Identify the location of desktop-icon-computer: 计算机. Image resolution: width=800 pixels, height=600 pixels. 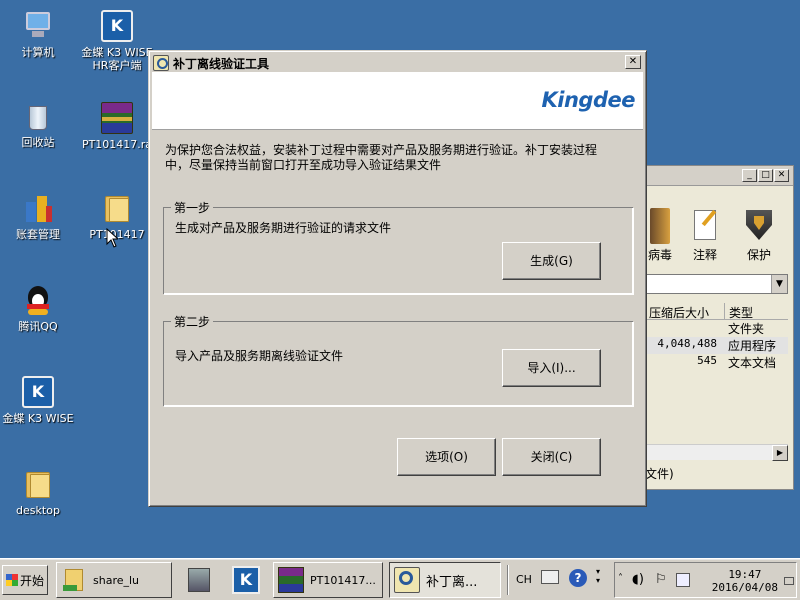
(39, 34).